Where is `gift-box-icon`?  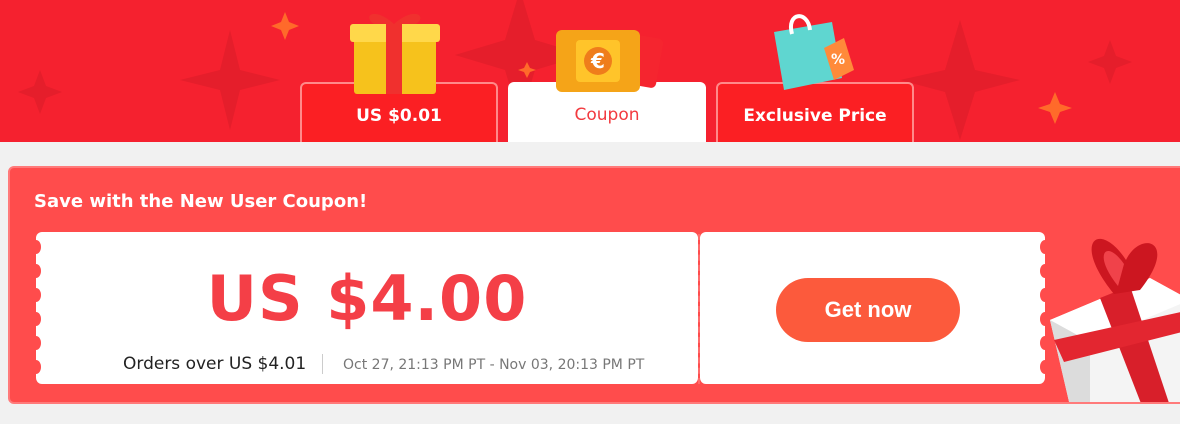 gift-box-icon is located at coordinates (395, 53).